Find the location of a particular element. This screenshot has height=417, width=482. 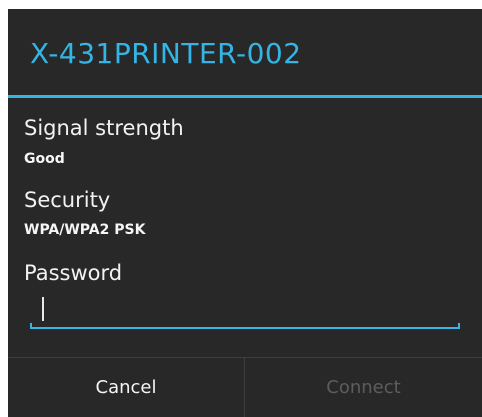

password-underline-tick-left is located at coordinates (31, 326).